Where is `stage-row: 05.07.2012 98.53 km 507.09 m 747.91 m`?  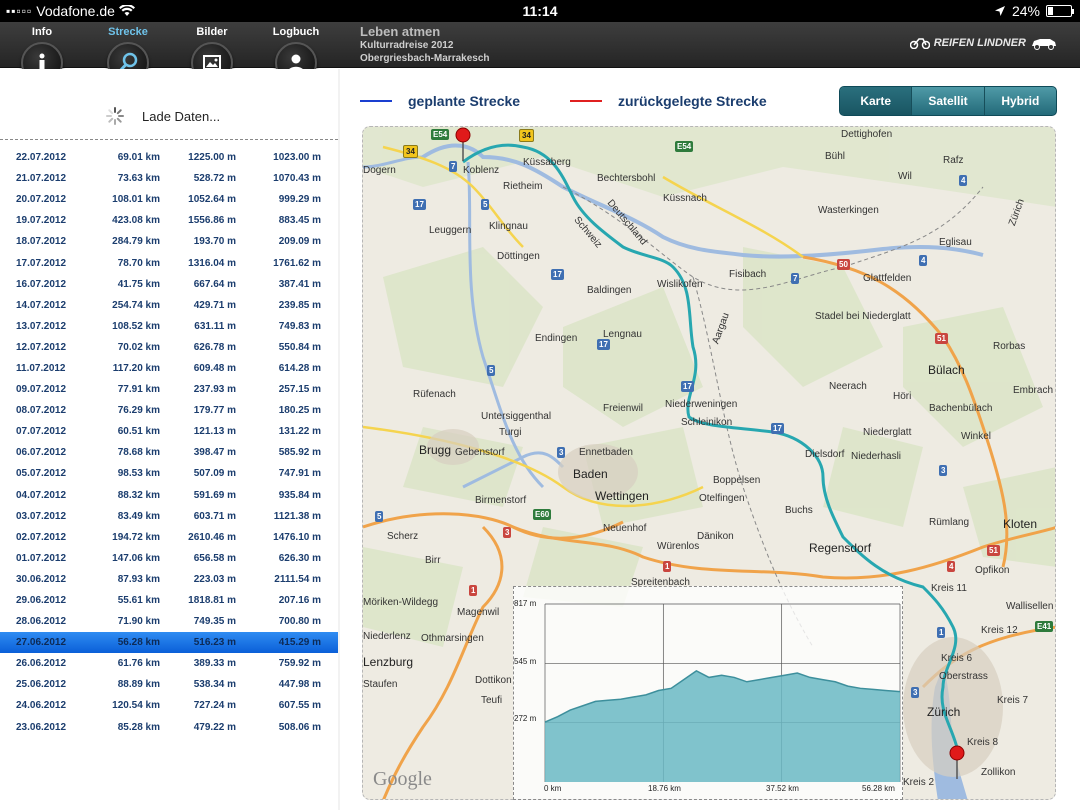 stage-row: 05.07.2012 98.53 km 507.09 m 747.91 m is located at coordinates (169, 473).